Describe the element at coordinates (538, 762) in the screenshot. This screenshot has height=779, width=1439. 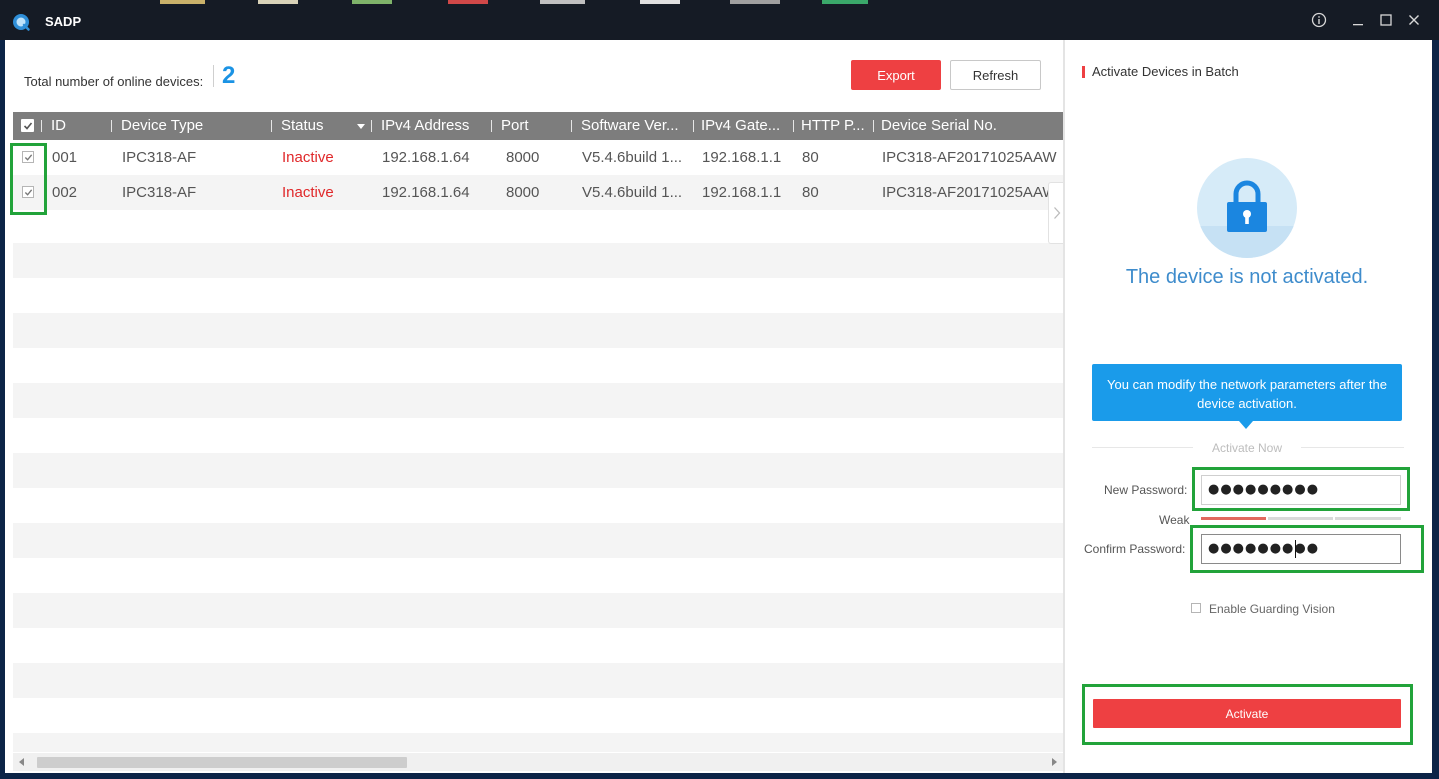
I see `horizontal-scrollbar` at that location.